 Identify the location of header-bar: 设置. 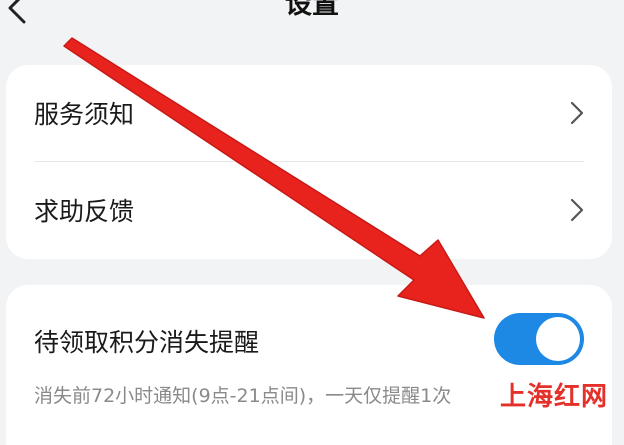
(312, 20).